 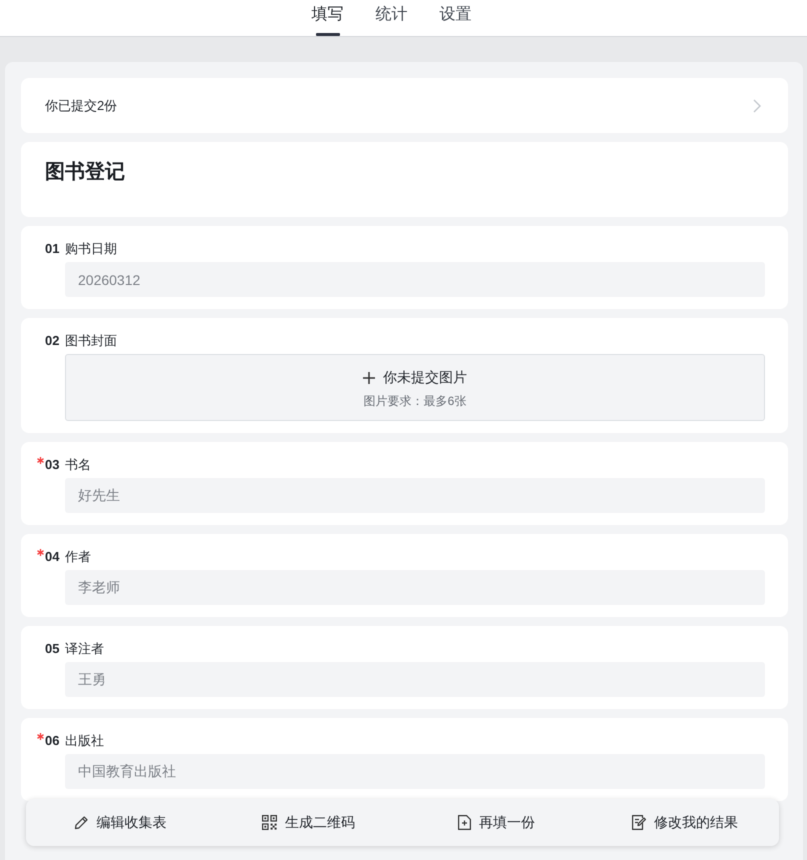 What do you see at coordinates (415, 771) in the screenshot?
I see `input-field: 中国教育出版社` at bounding box center [415, 771].